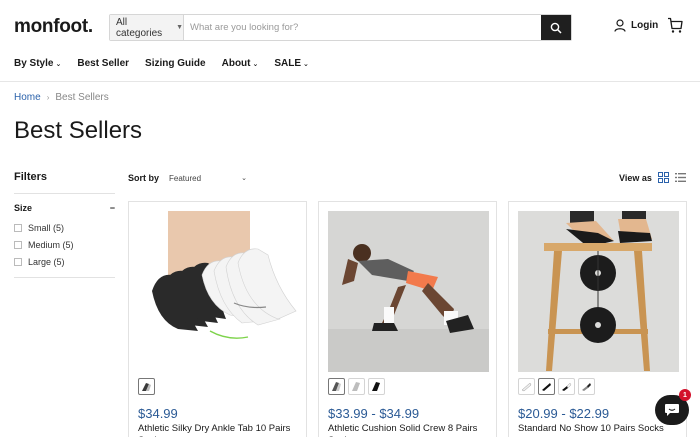  Describe the element at coordinates (620, 25) in the screenshot. I see `user-icon` at that location.